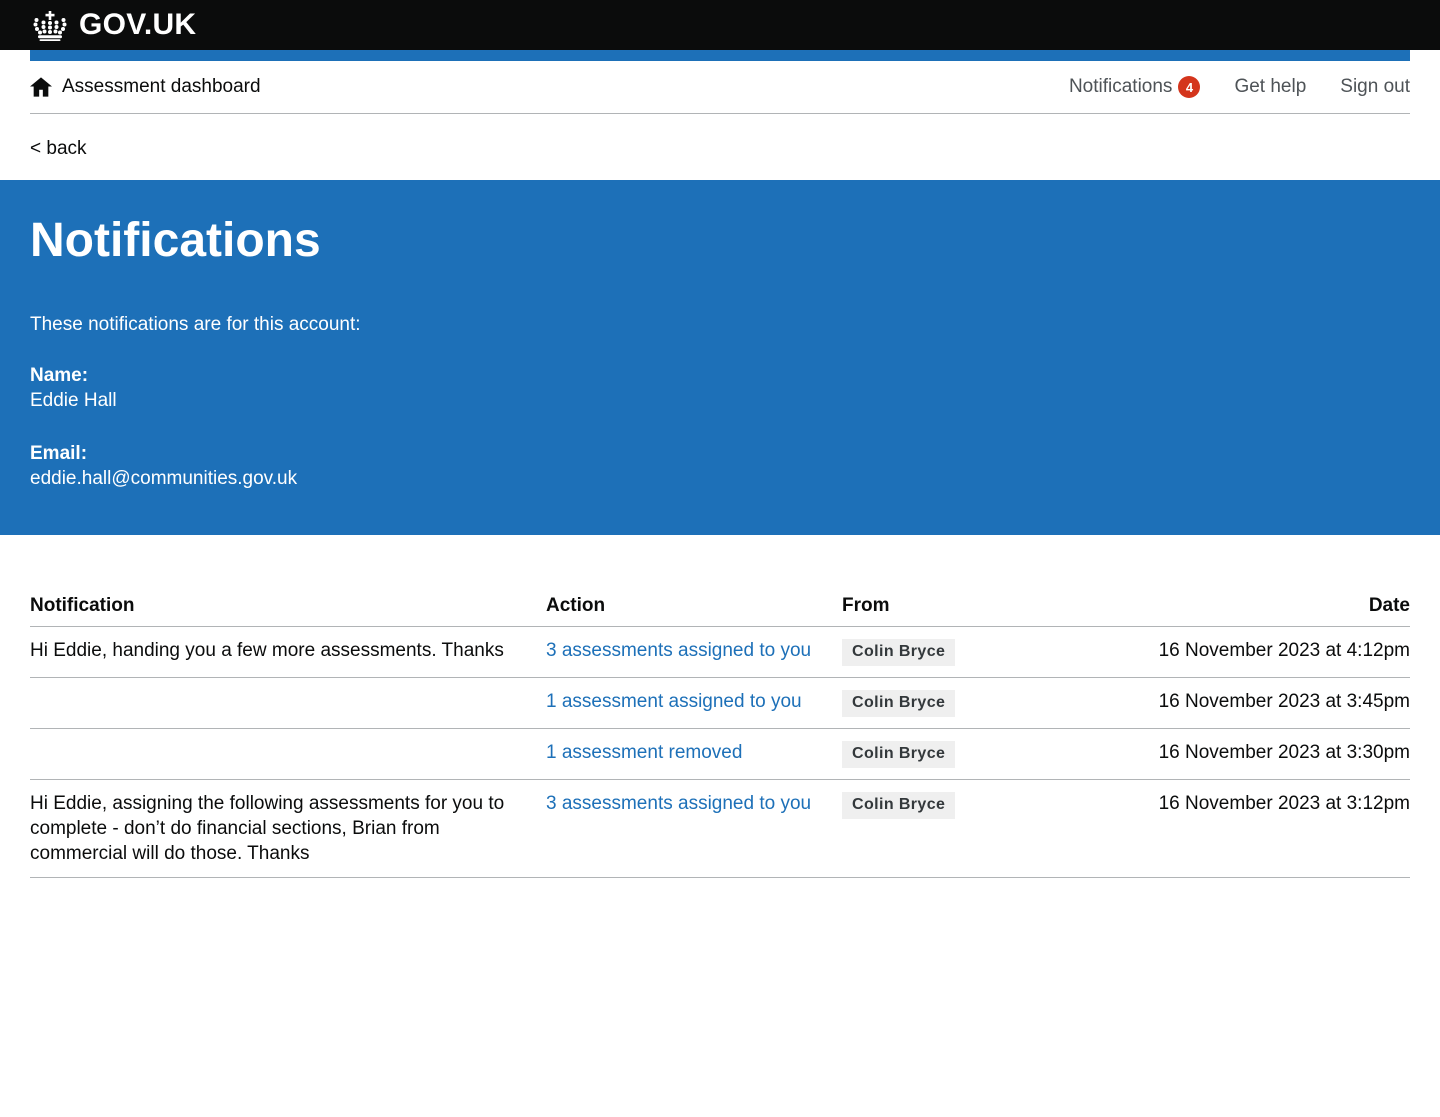 The image size is (1440, 1117). I want to click on nav-right-links: Notifications 4 Get help Sign out, so click(1239, 87).